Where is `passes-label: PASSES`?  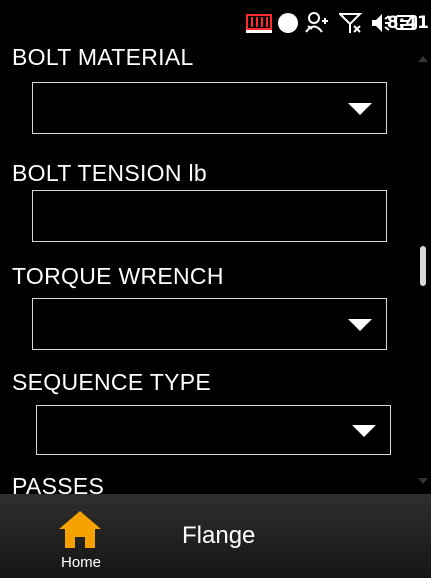 passes-label: PASSES is located at coordinates (58, 483).